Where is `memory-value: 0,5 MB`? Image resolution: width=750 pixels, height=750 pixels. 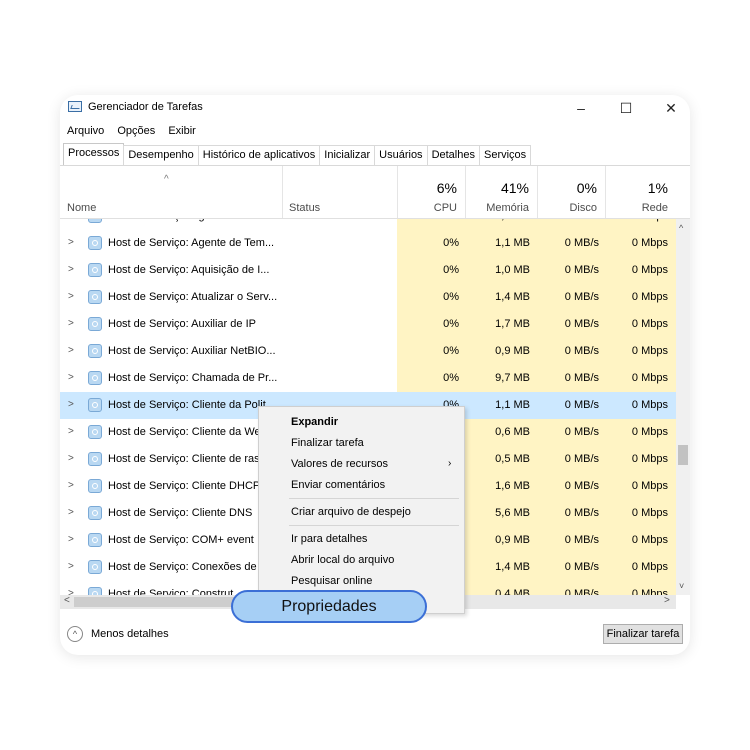
memory-value: 0,5 MB is located at coordinates (512, 459).